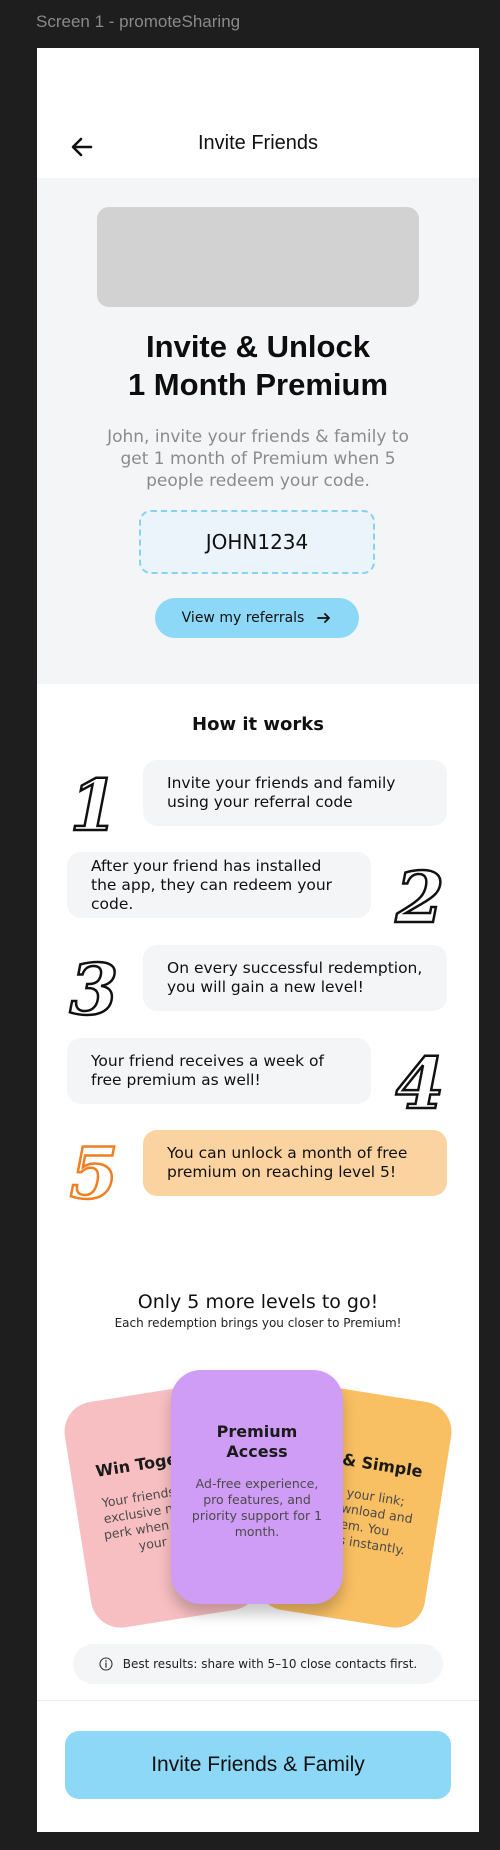  I want to click on step-number-5-text: 5, so click(94, 1171).